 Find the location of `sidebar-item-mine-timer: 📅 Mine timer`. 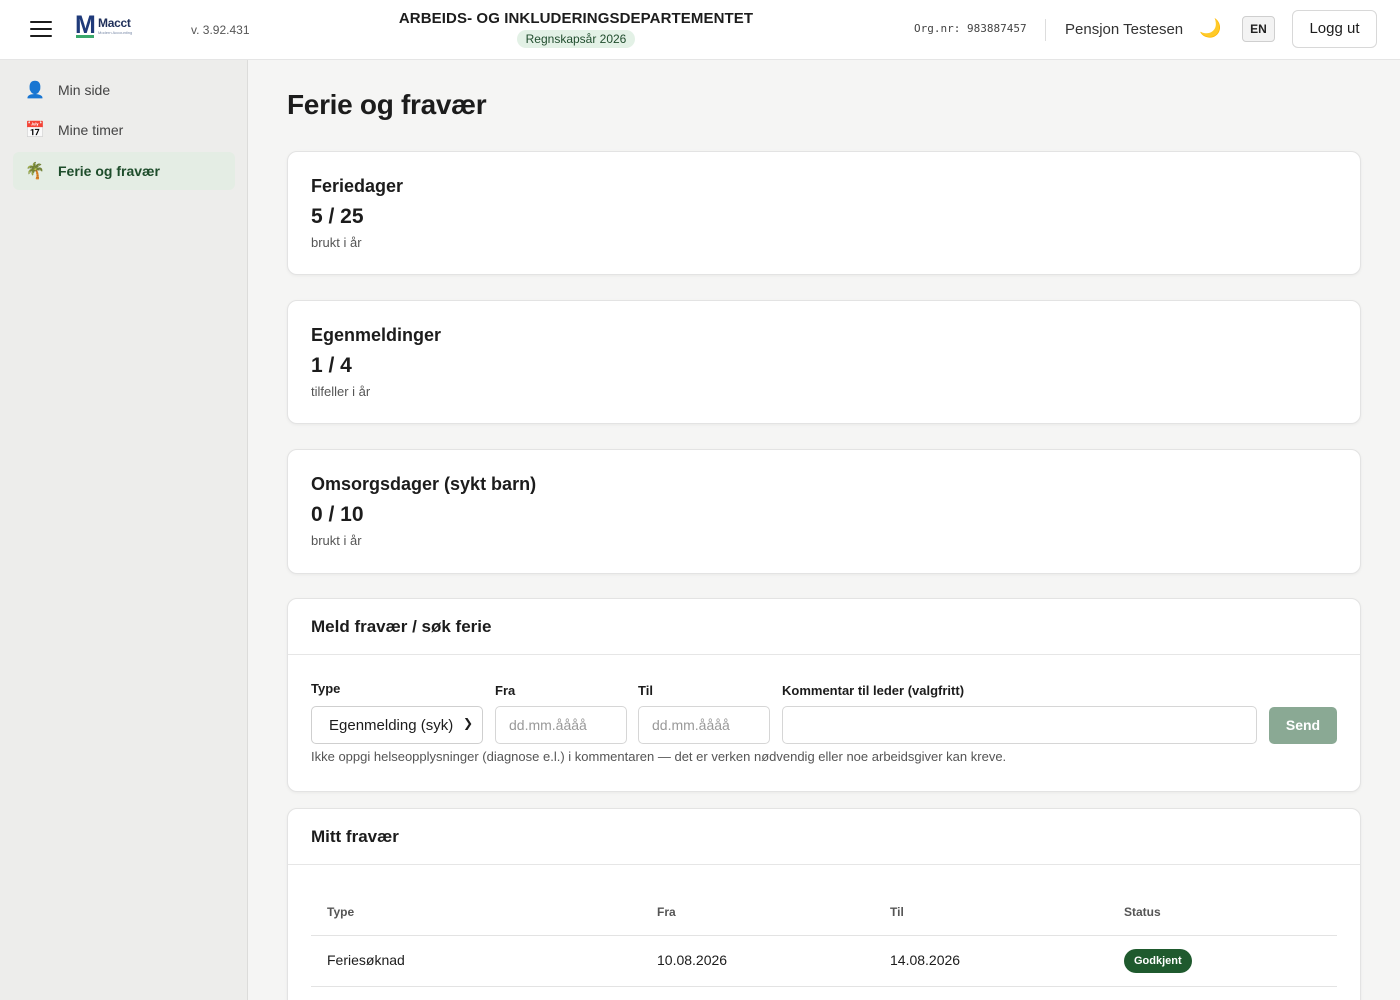

sidebar-item-mine-timer: 📅 Mine timer is located at coordinates (124, 130).